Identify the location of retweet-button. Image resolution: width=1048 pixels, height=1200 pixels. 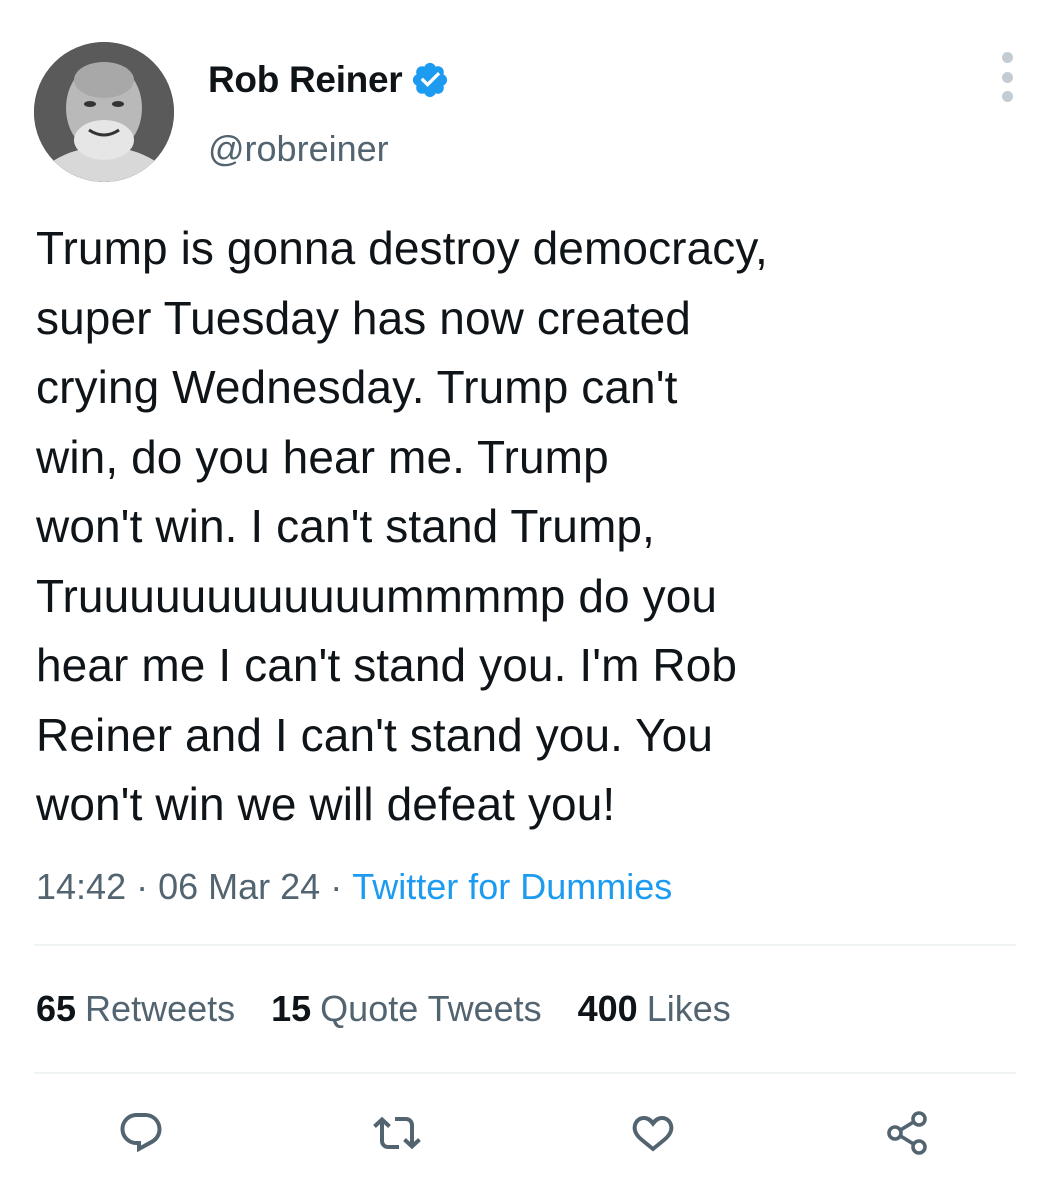
(397, 1133).